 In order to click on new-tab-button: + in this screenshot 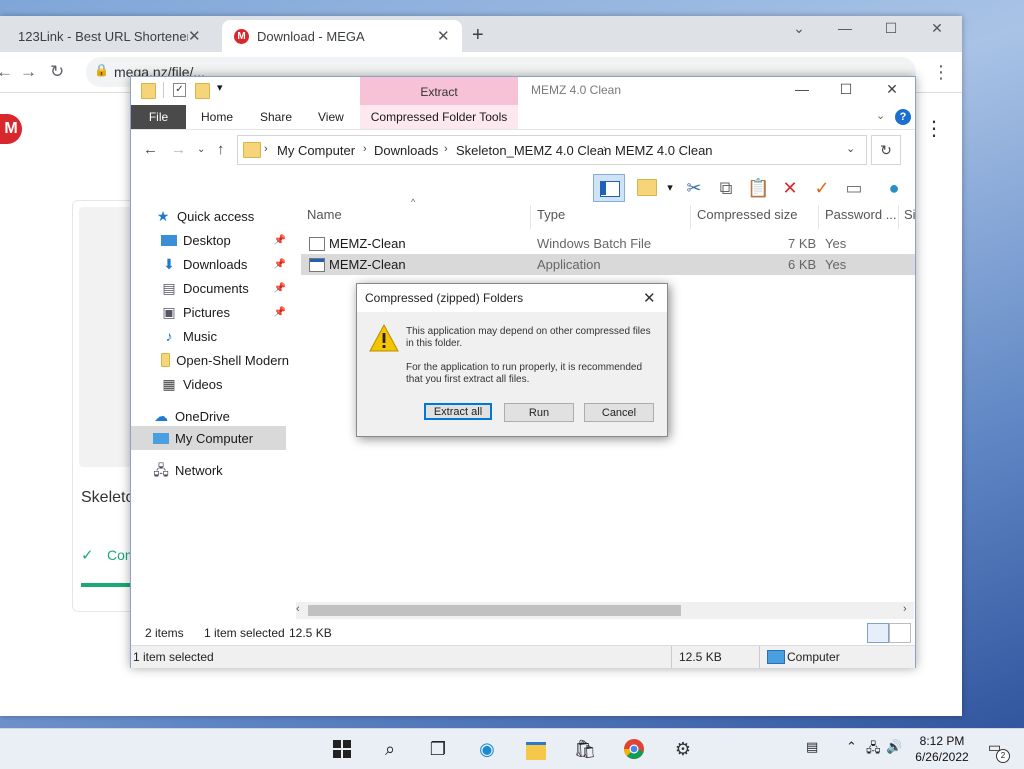, I will do `click(478, 35)`.